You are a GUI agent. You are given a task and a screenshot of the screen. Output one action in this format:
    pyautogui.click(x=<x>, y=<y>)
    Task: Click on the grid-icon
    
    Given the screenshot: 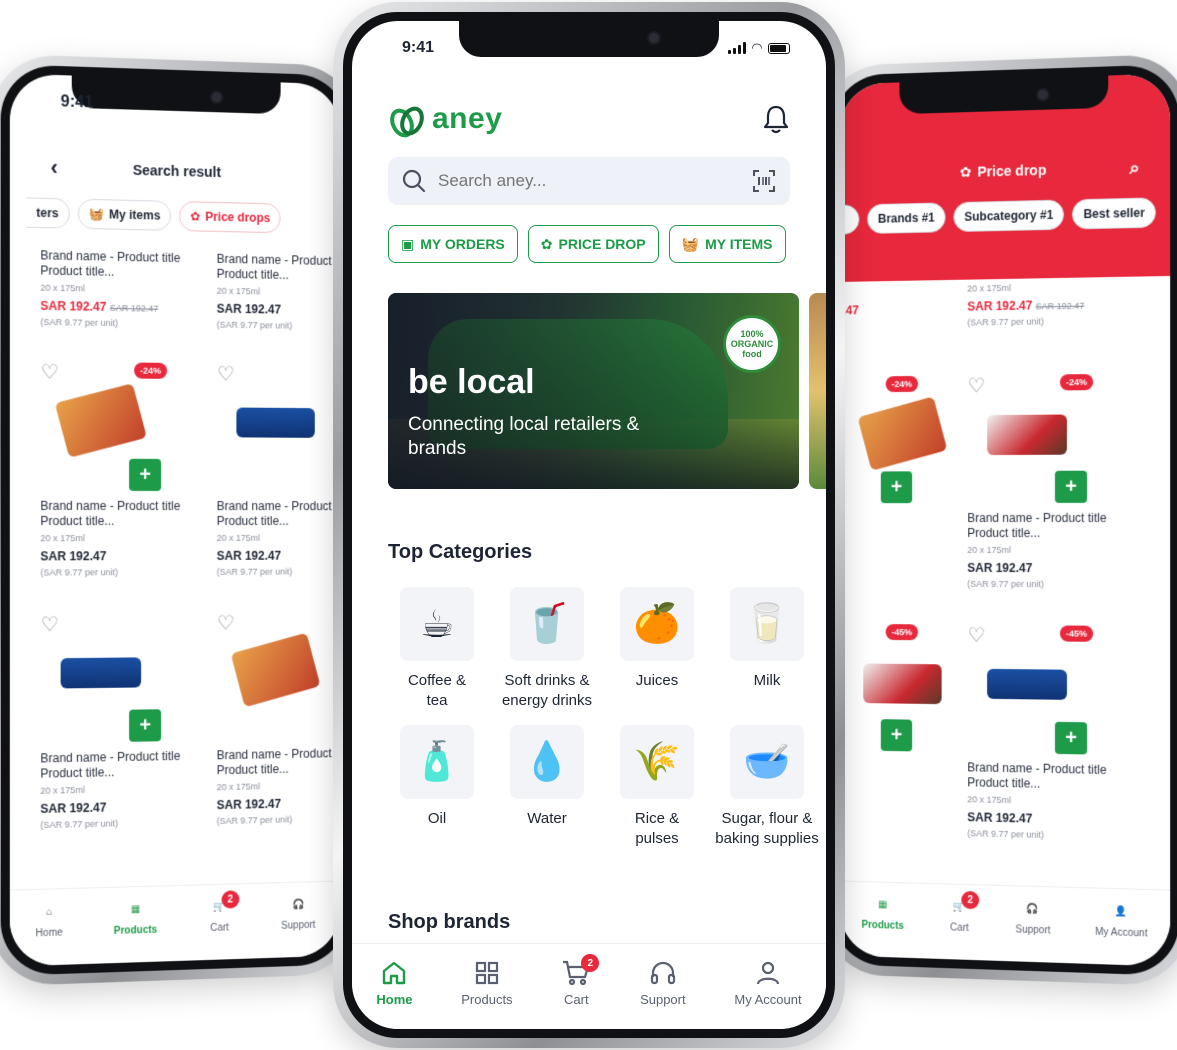 What is the action you would take?
    pyautogui.click(x=487, y=973)
    